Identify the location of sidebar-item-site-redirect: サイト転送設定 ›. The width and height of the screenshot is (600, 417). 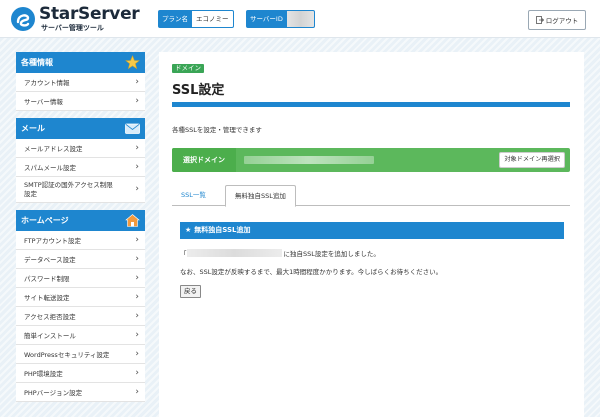
(80, 297).